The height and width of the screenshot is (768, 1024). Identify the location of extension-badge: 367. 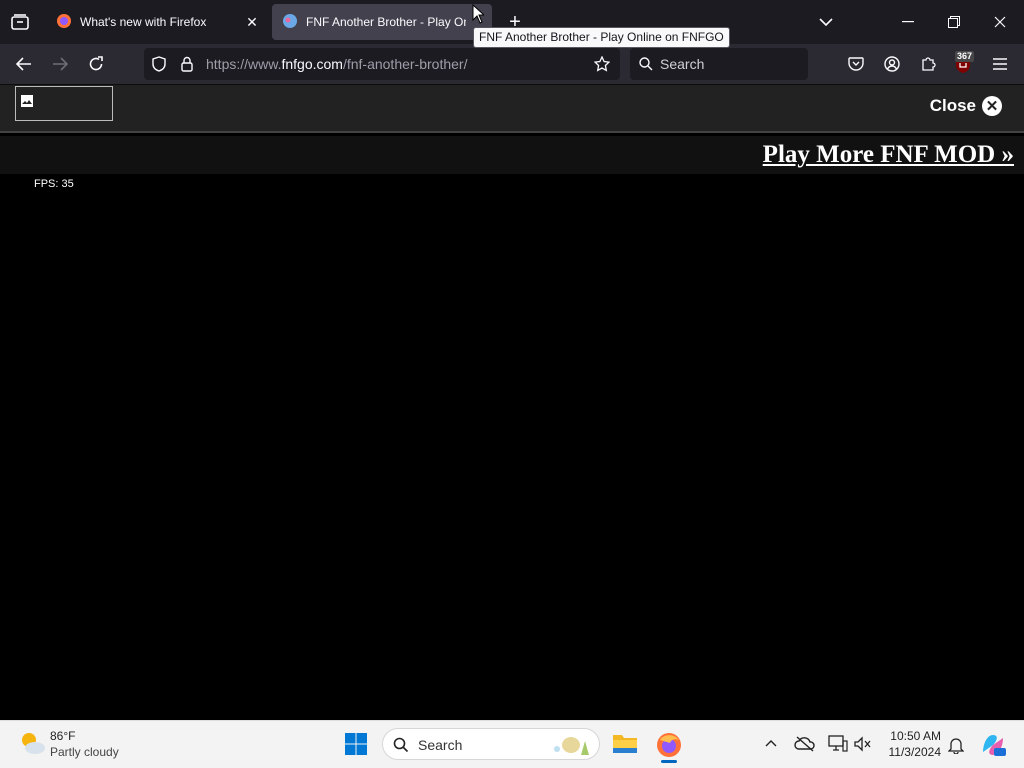
(965, 56).